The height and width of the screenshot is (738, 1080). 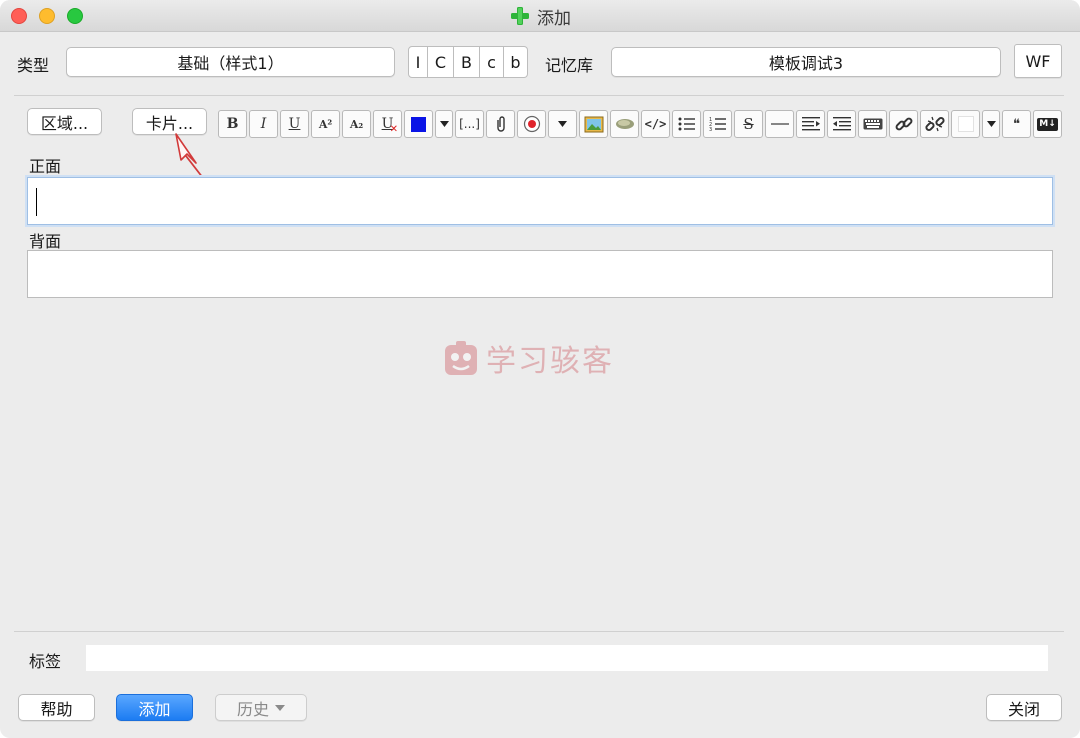 I want to click on horizontal-rule-icon, so click(x=779, y=124).